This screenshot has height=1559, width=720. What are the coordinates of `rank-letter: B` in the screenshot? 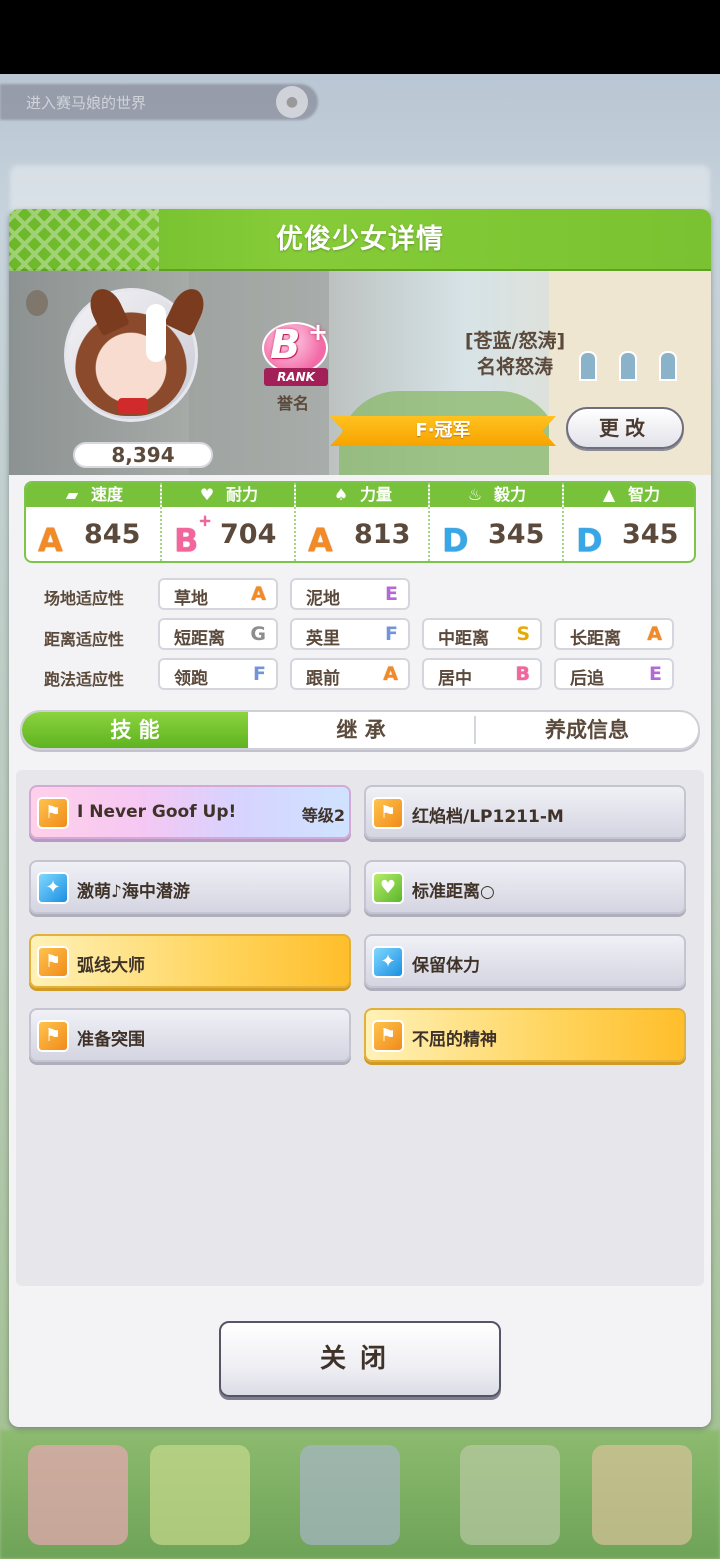 It's located at (285, 345).